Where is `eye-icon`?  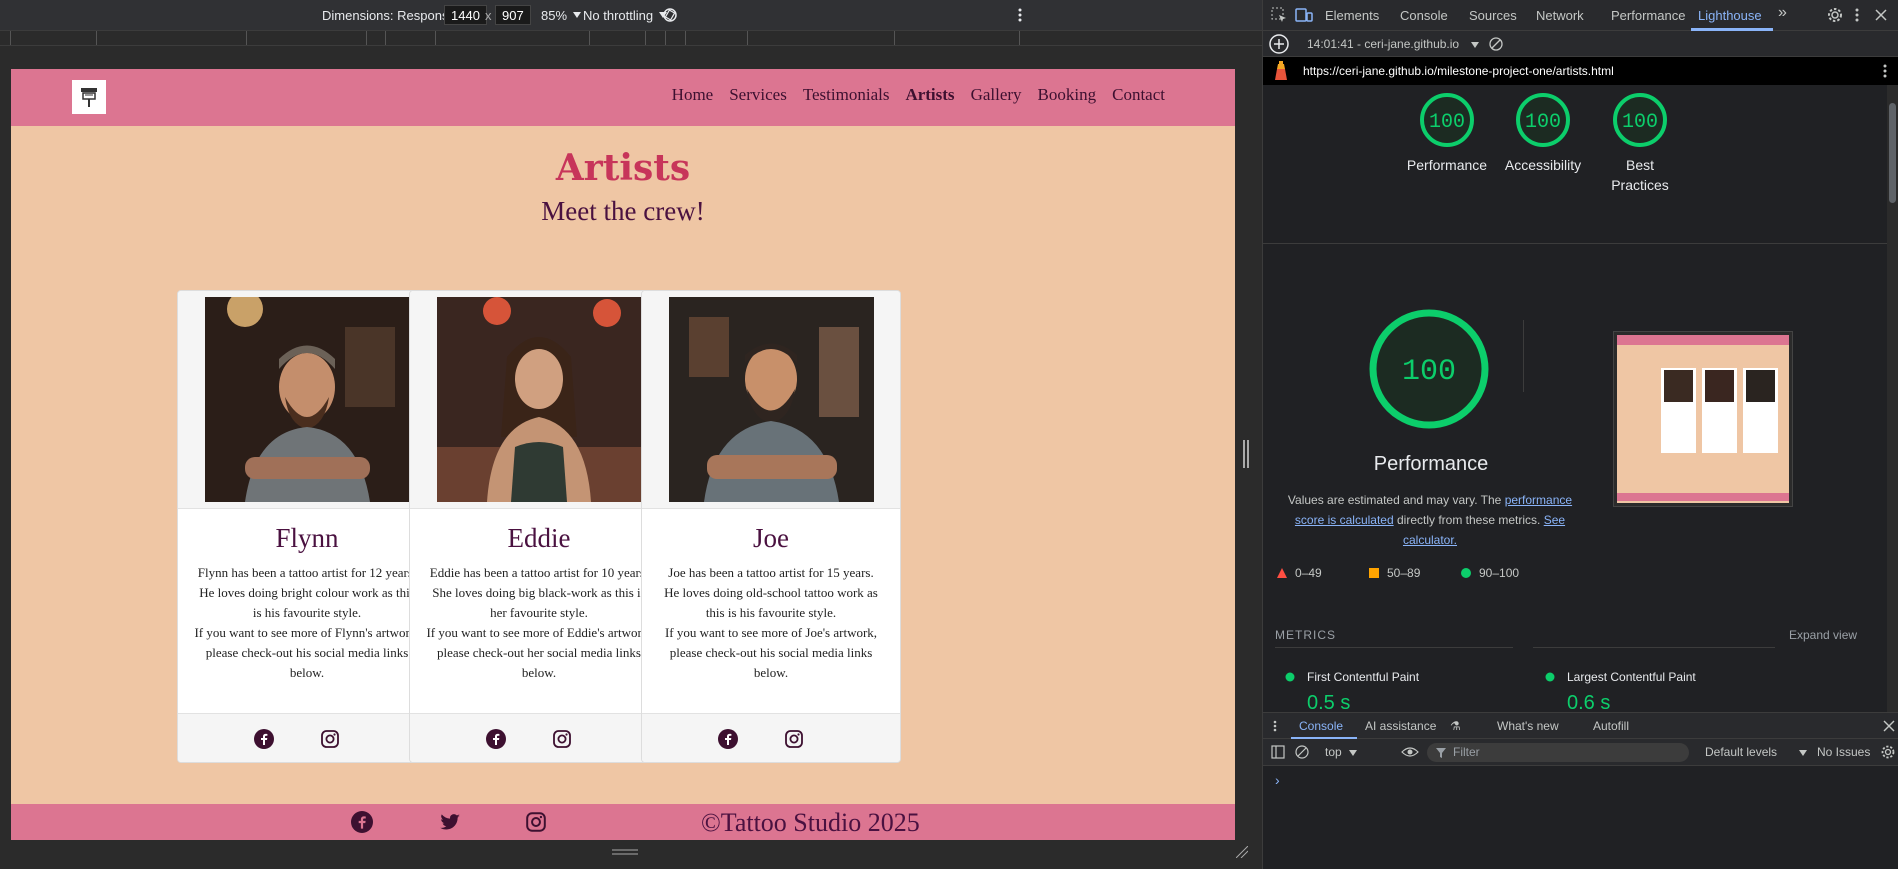
eye-icon is located at coordinates (1410, 752).